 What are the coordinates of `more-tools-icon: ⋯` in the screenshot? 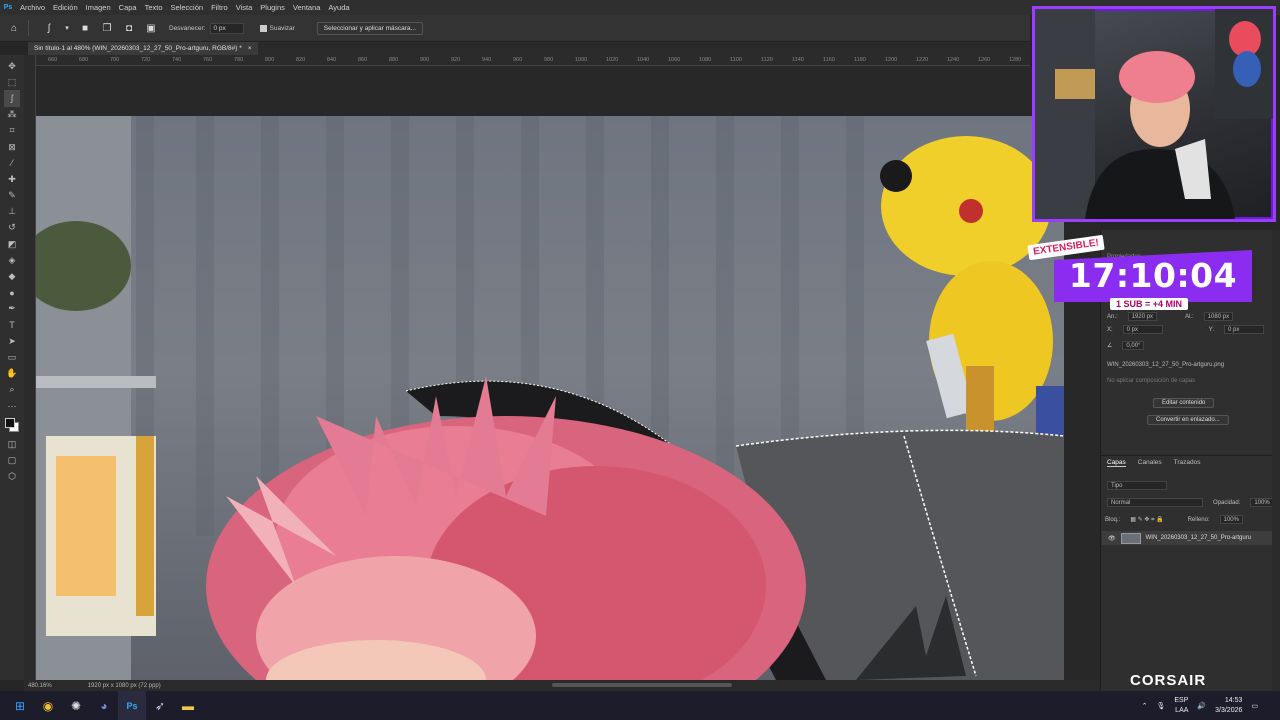 It's located at (12, 406).